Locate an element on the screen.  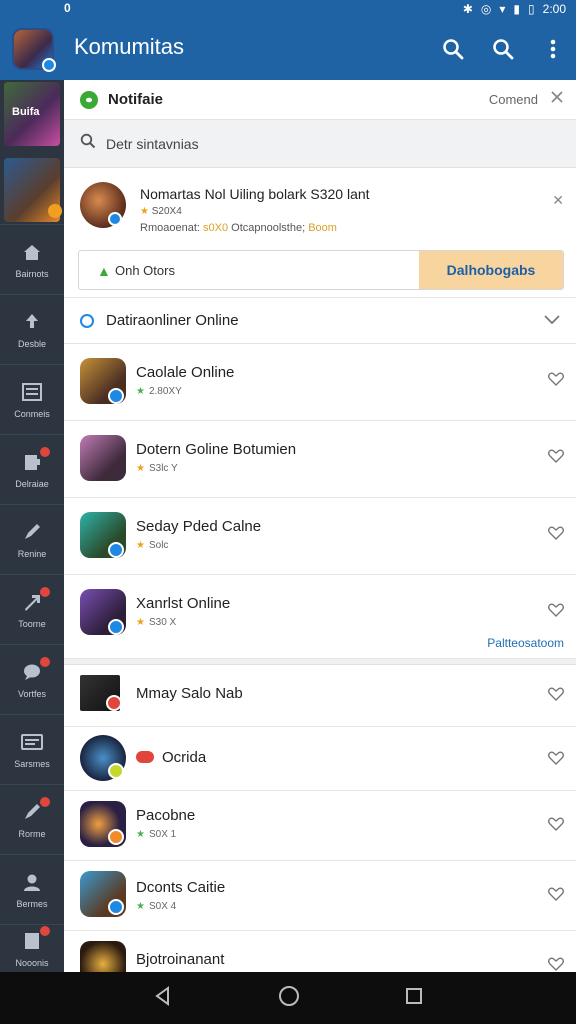
sidebar-thumb-badge is located at coordinates (55, 211).